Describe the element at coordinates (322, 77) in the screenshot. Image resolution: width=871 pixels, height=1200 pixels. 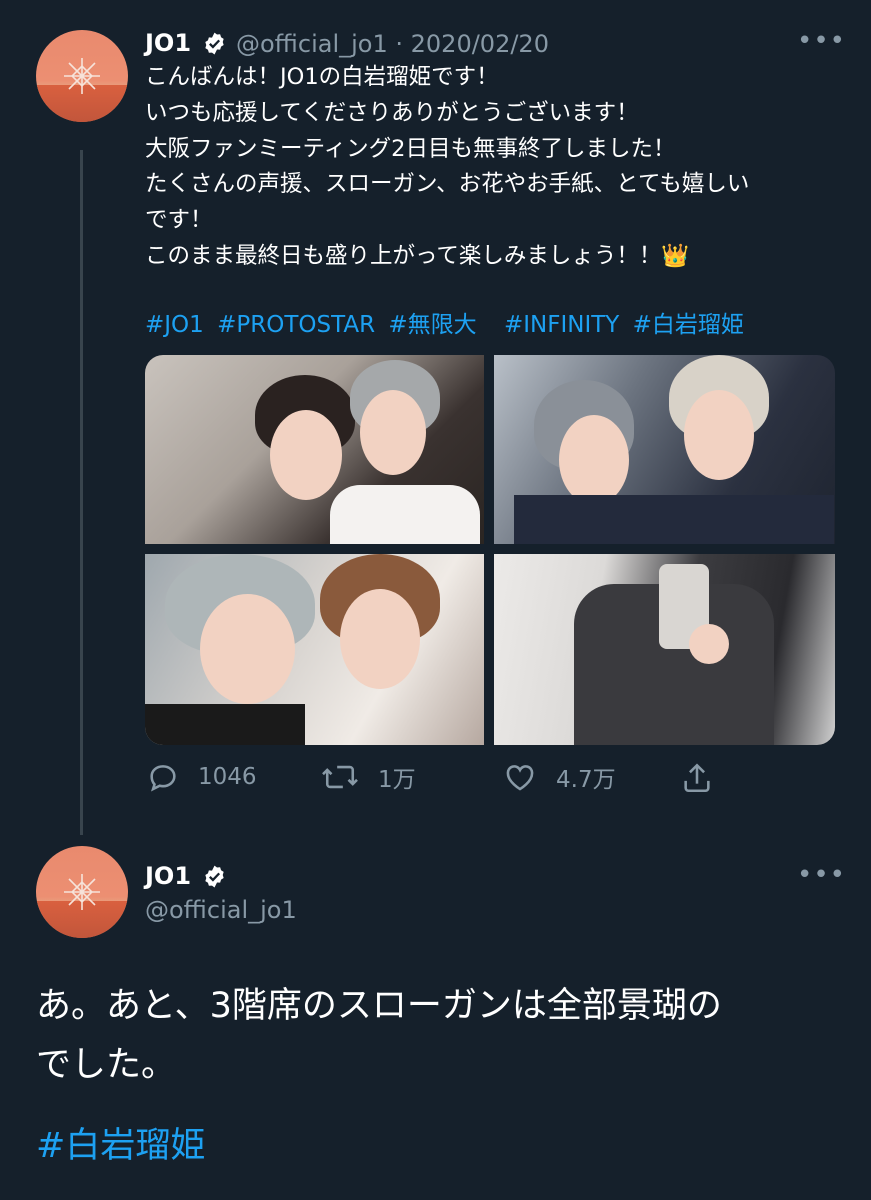
I see `tweet-line: こんばんは！JO1の白岩瑠姫です！` at that location.